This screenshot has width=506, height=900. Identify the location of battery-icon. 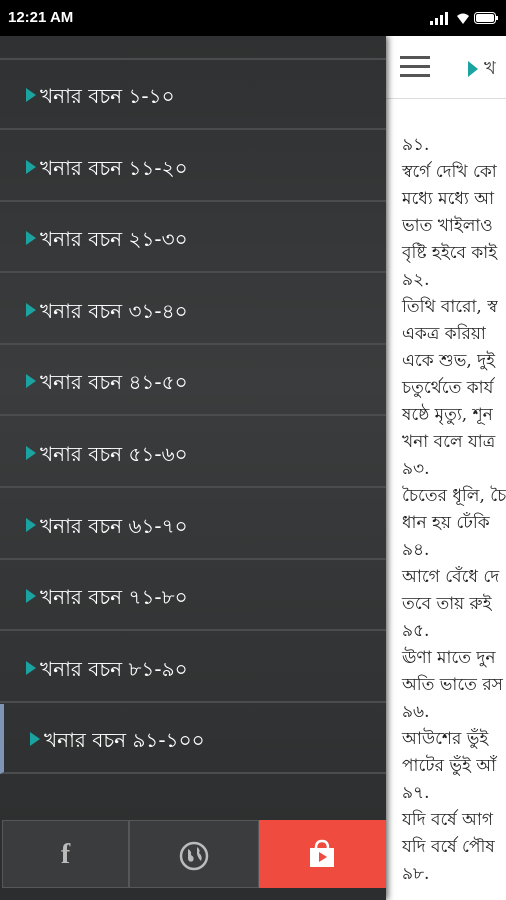
(486, 18).